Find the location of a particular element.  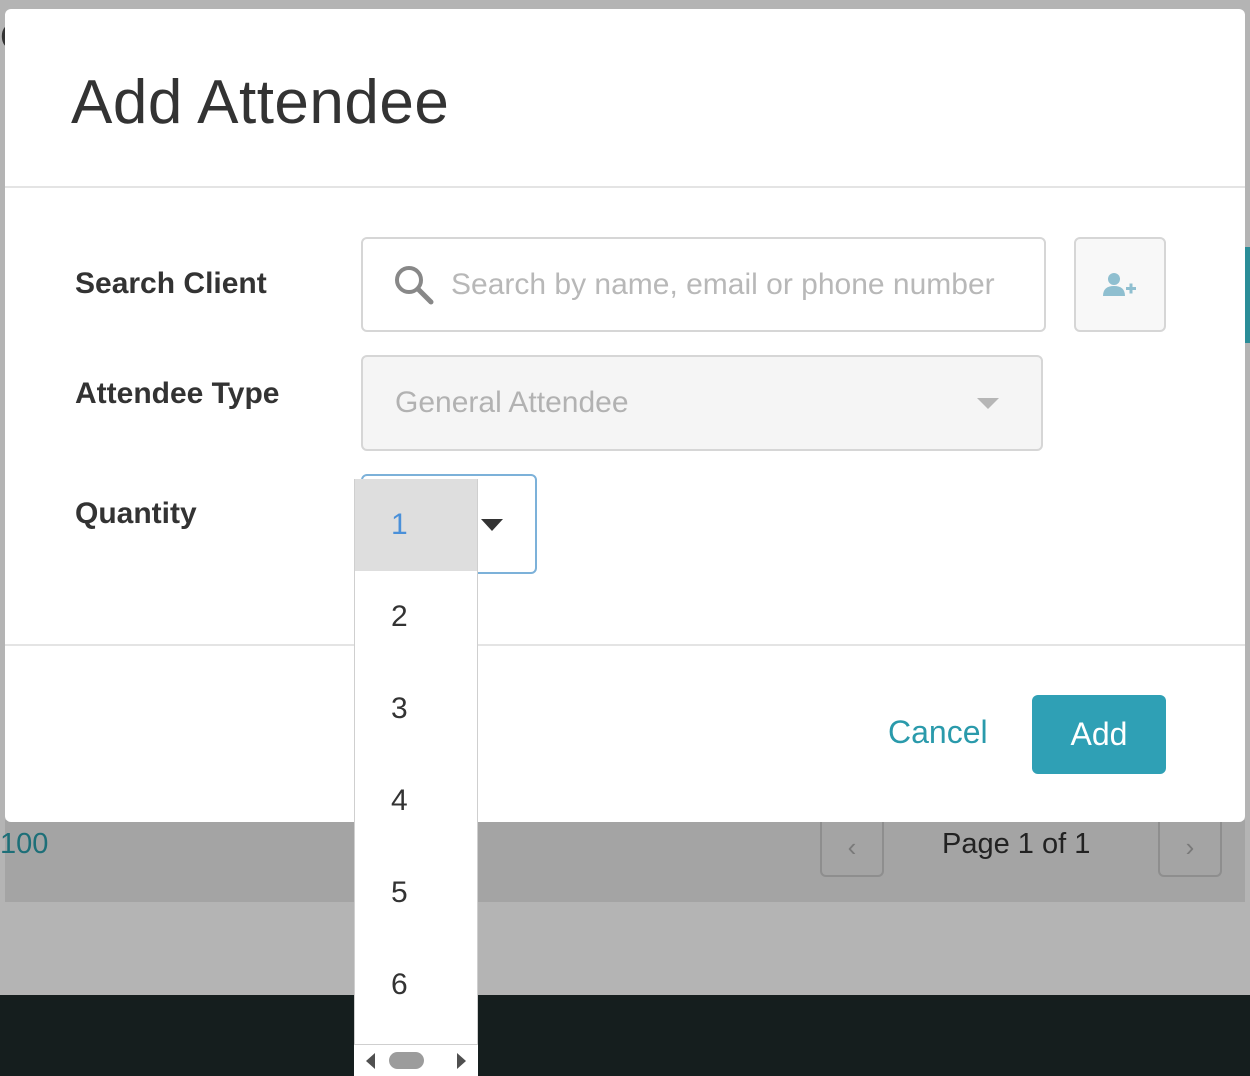

attendee-type-select: General Attendee is located at coordinates (702, 403).